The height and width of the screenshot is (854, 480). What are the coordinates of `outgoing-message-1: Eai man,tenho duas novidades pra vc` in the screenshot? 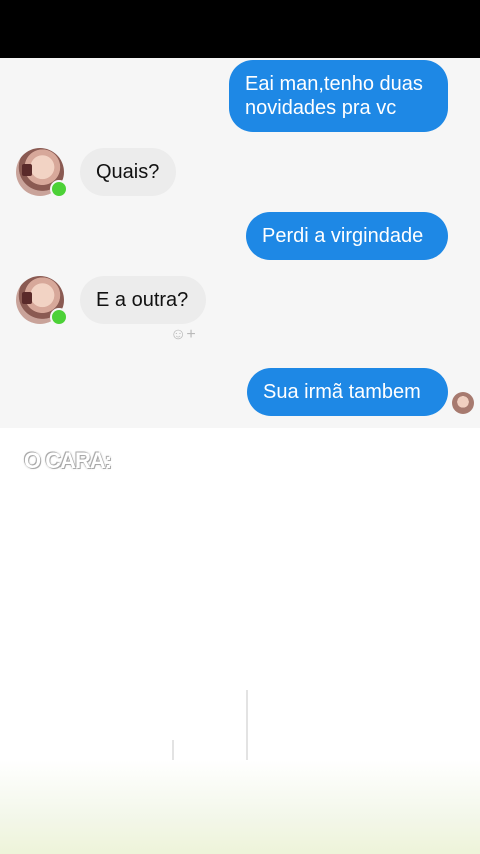 It's located at (338, 96).